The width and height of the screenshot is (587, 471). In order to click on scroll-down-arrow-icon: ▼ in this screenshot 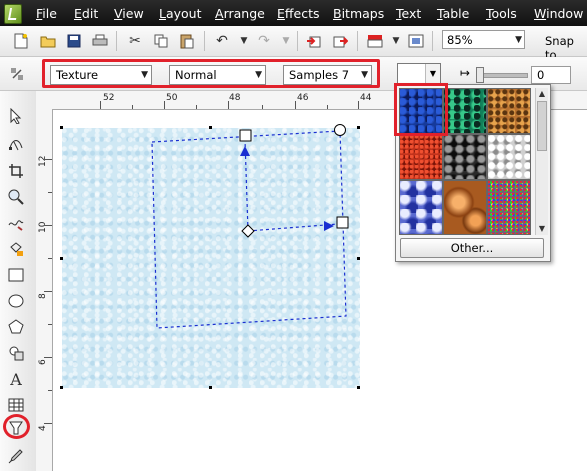, I will do `click(542, 229)`.